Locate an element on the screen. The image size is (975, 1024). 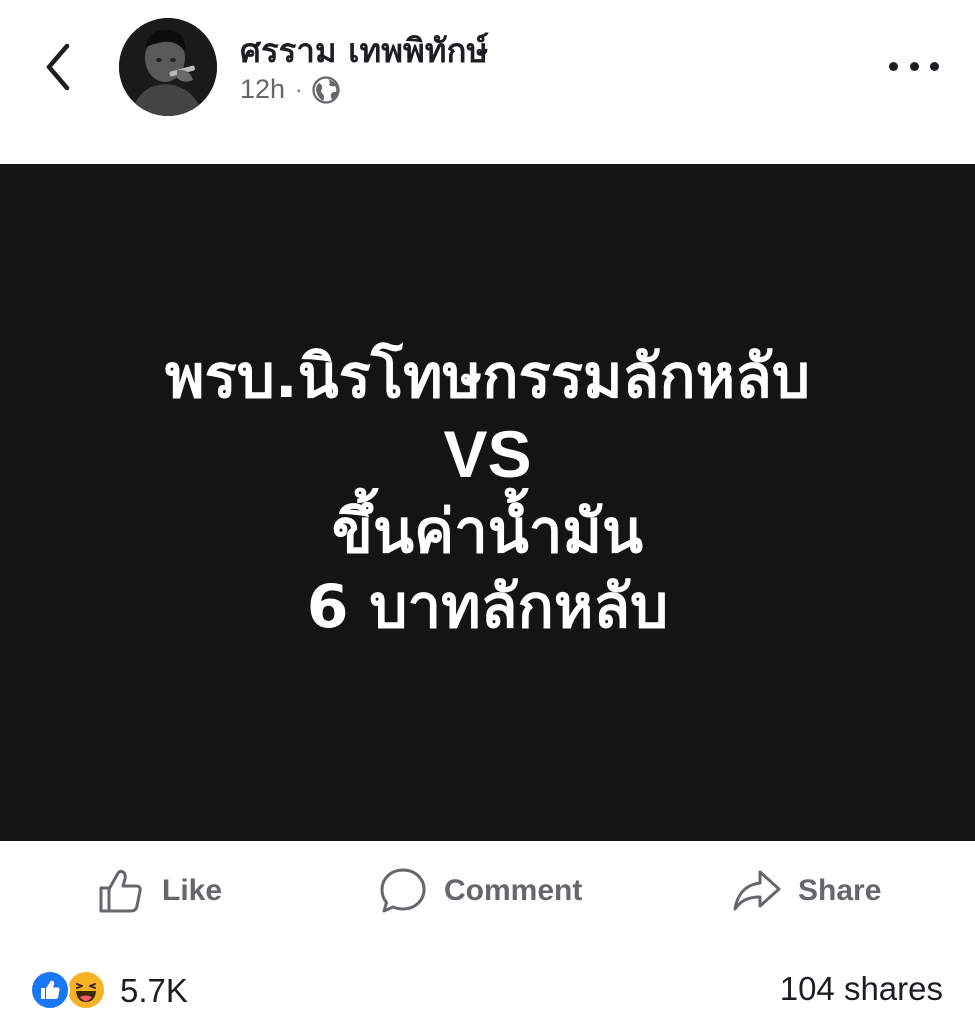
comment-button: Comment is located at coordinates (480, 891).